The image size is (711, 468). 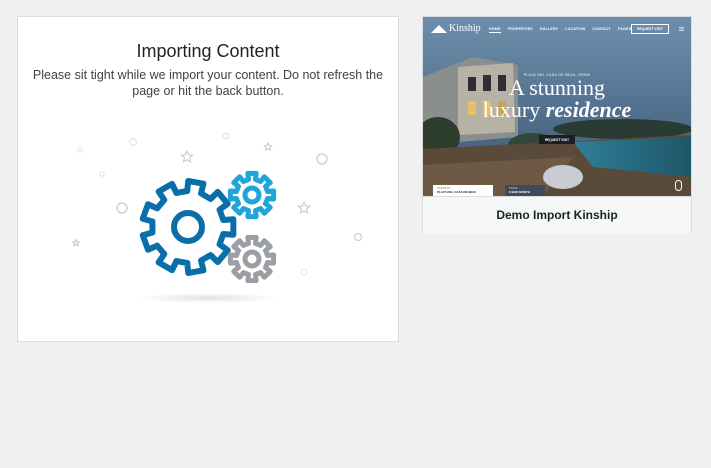 What do you see at coordinates (678, 185) in the screenshot?
I see `scroll-mouse-icon` at bounding box center [678, 185].